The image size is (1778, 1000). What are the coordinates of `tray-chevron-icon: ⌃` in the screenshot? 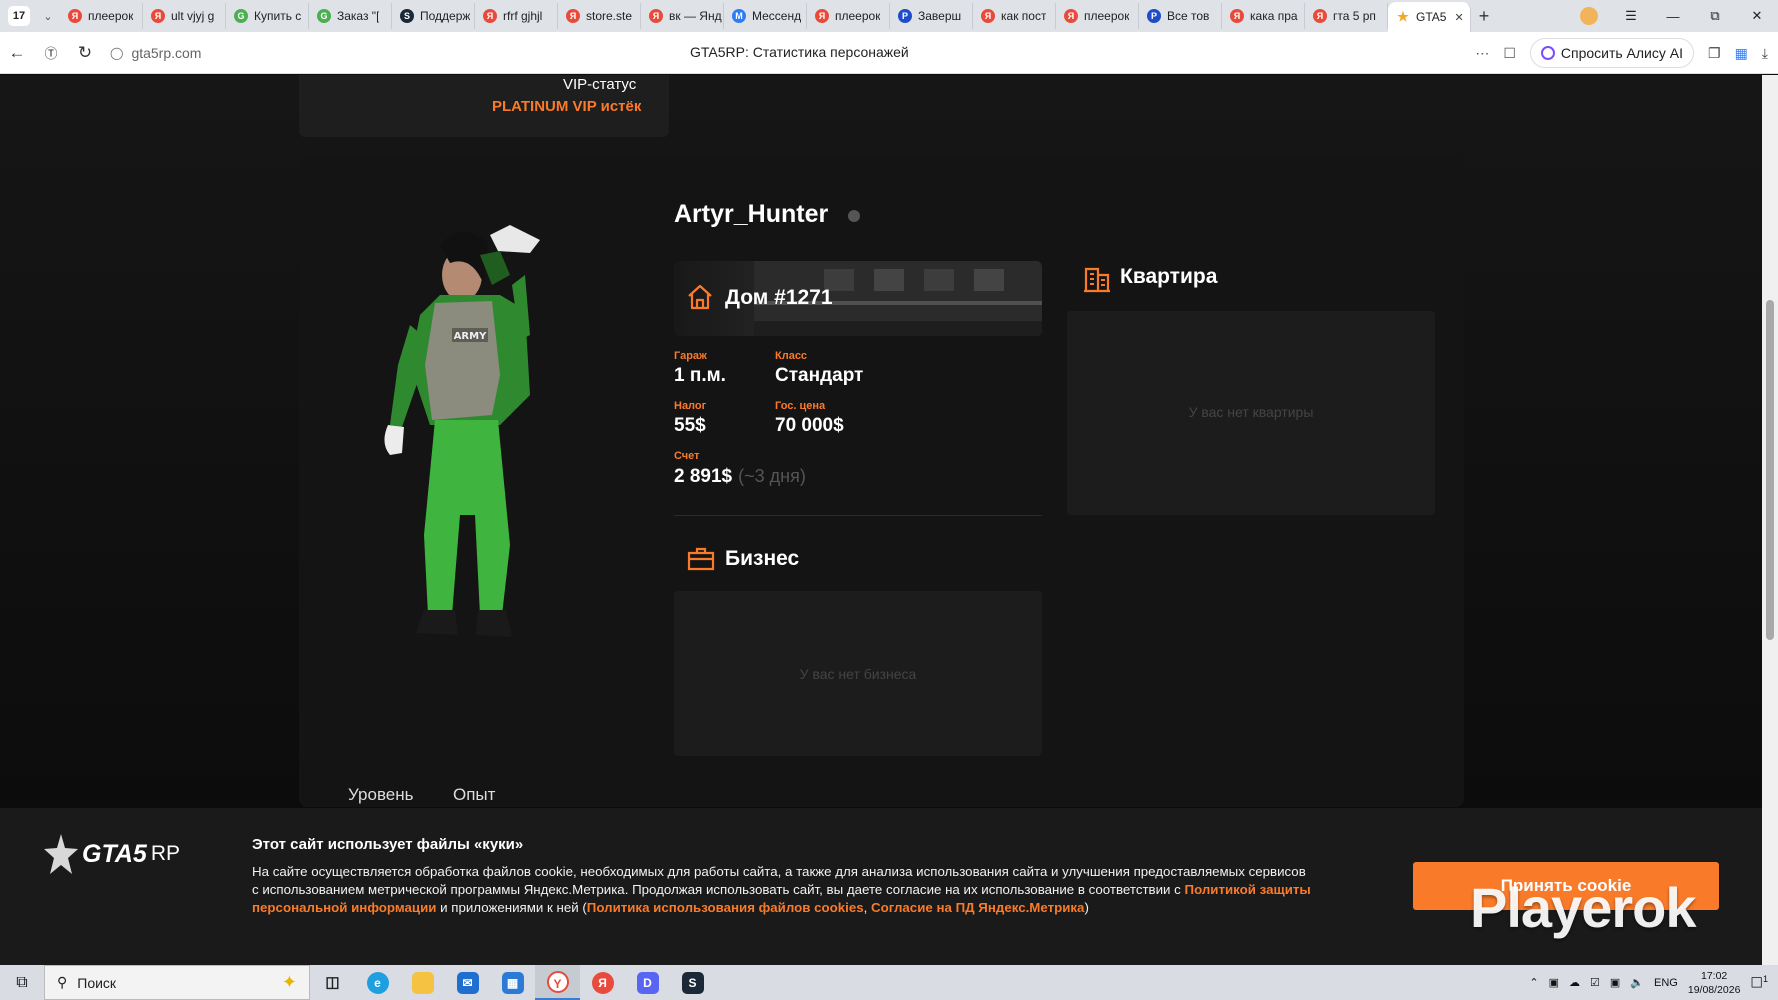 It's located at (1533, 982).